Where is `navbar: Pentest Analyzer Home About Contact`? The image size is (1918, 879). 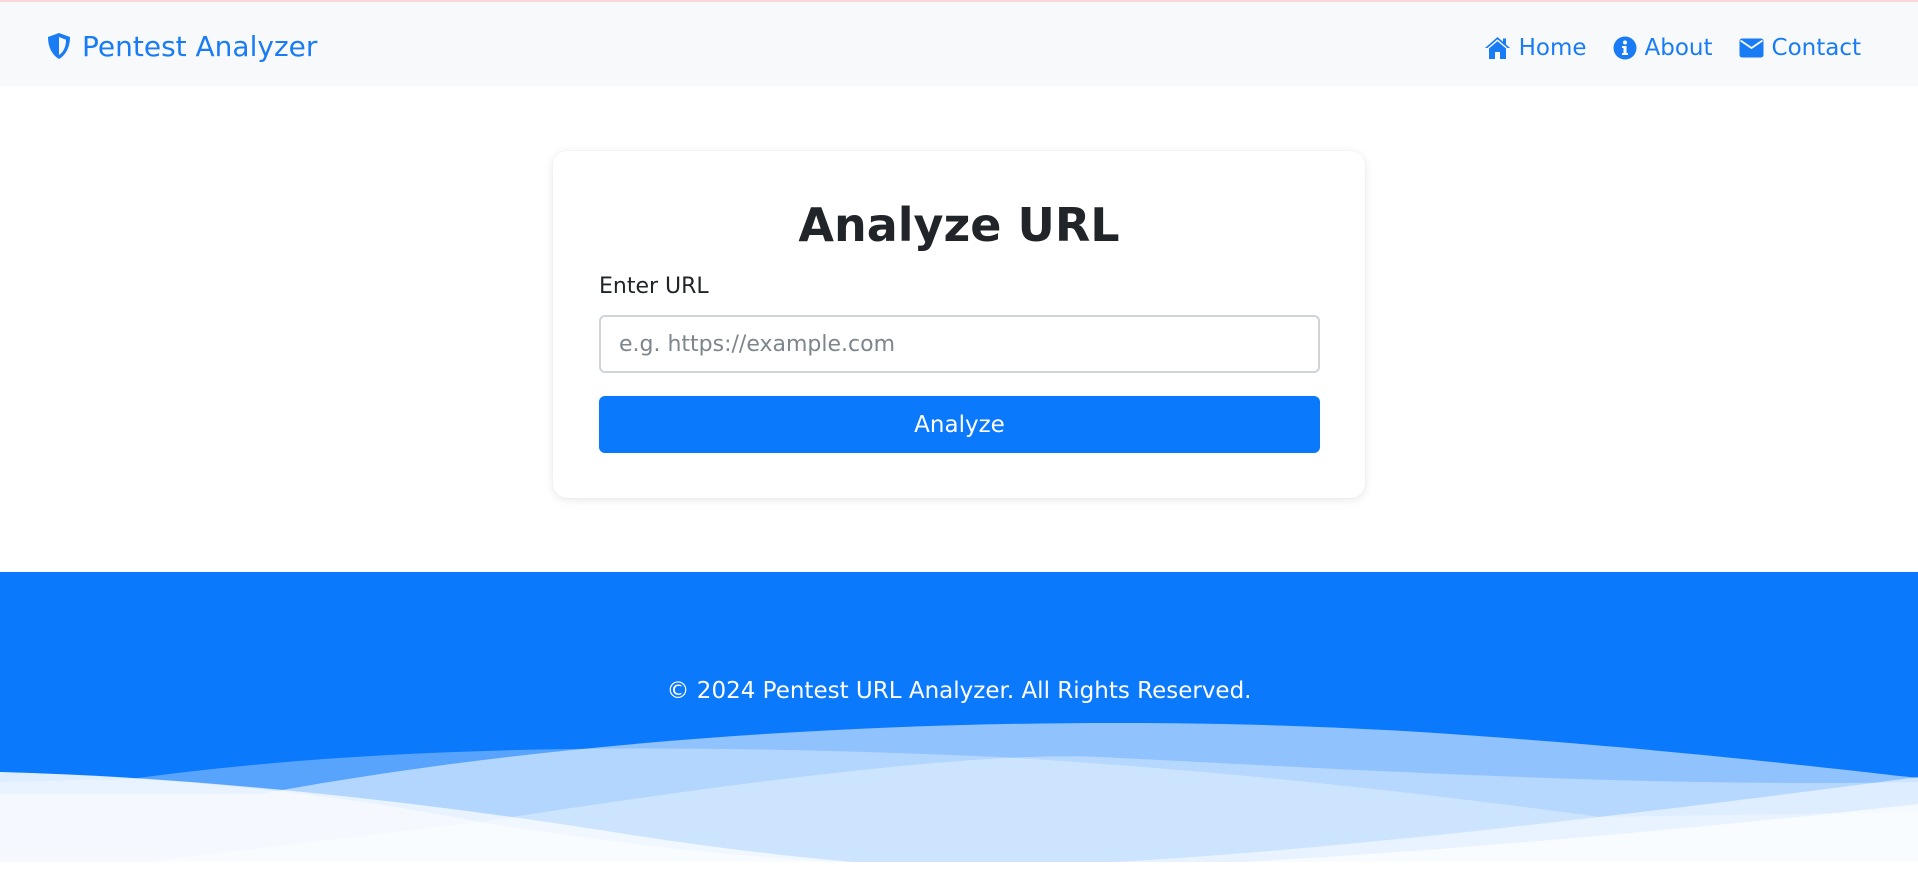
navbar: Pentest Analyzer Home About Contact is located at coordinates (959, 44).